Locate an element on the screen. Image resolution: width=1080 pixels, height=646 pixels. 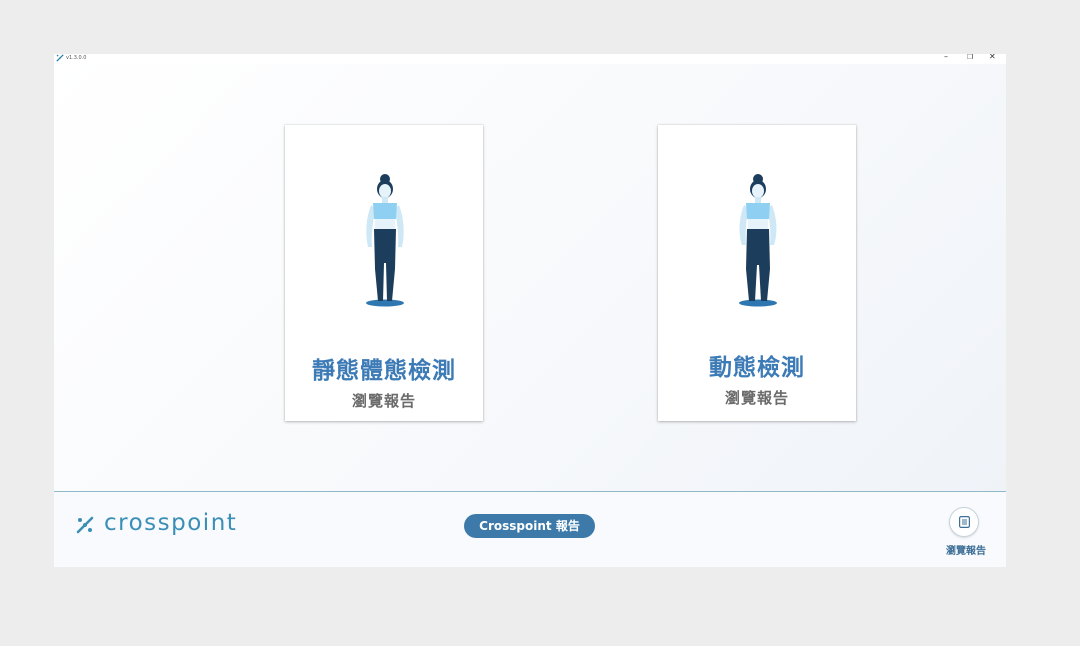
crosspoint-report-button: Crosspoint 報告 is located at coordinates (529, 526).